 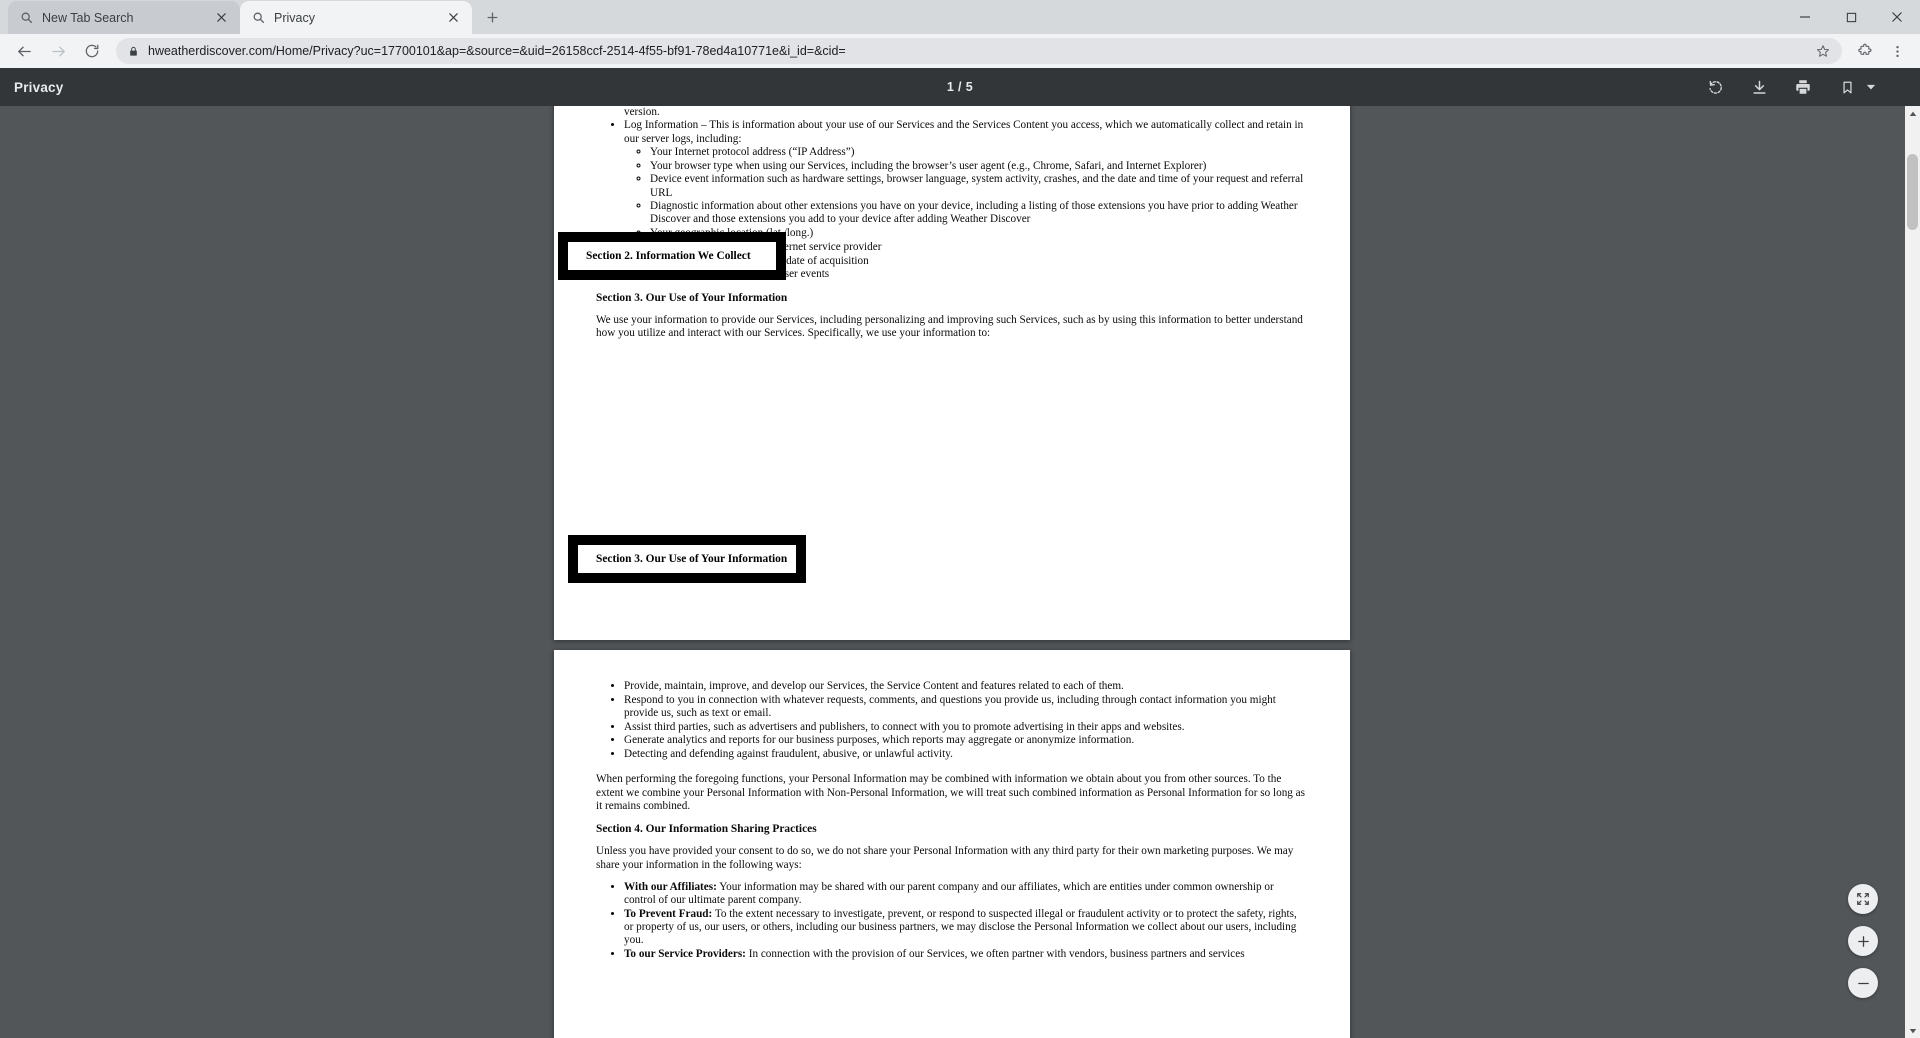 I want to click on pdf-zoom-controls, so click(x=1863, y=941).